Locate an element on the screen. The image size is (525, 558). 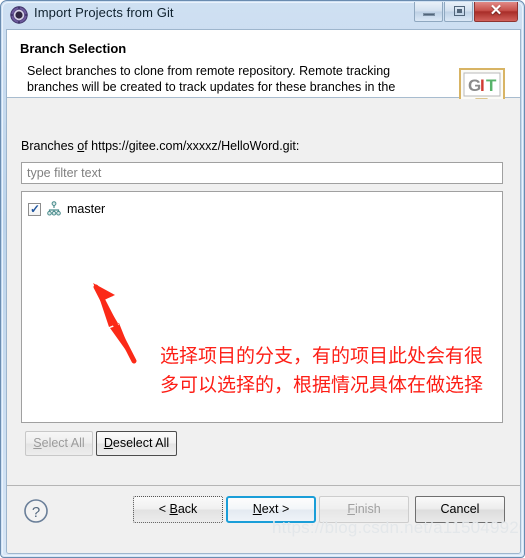
finish-button: Finish is located at coordinates (364, 509).